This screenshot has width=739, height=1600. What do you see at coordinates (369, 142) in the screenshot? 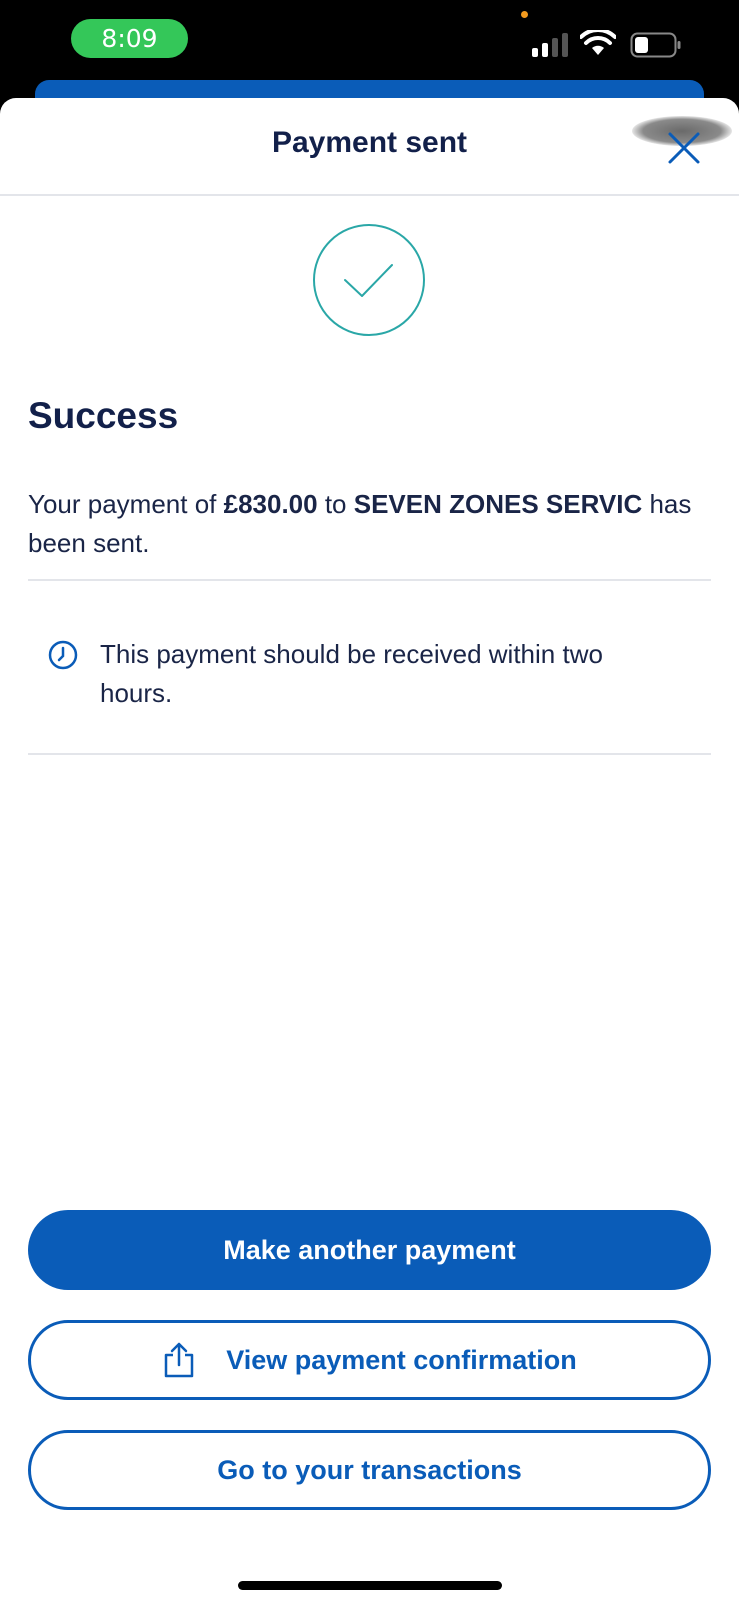
I see `page-title: Payment sent` at bounding box center [369, 142].